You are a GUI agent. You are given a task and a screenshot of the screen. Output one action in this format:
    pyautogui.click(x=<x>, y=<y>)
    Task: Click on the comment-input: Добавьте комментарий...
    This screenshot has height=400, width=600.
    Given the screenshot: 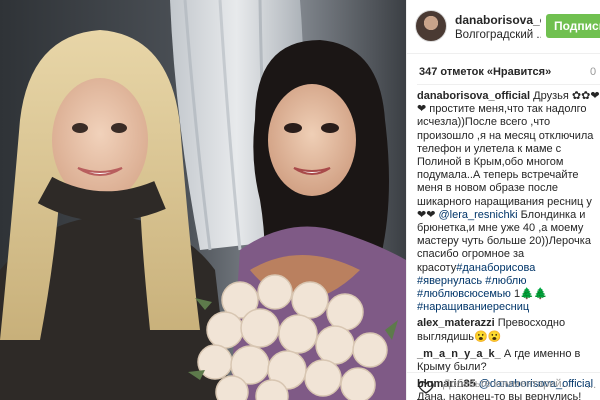 What is the action you would take?
    pyautogui.click(x=507, y=384)
    